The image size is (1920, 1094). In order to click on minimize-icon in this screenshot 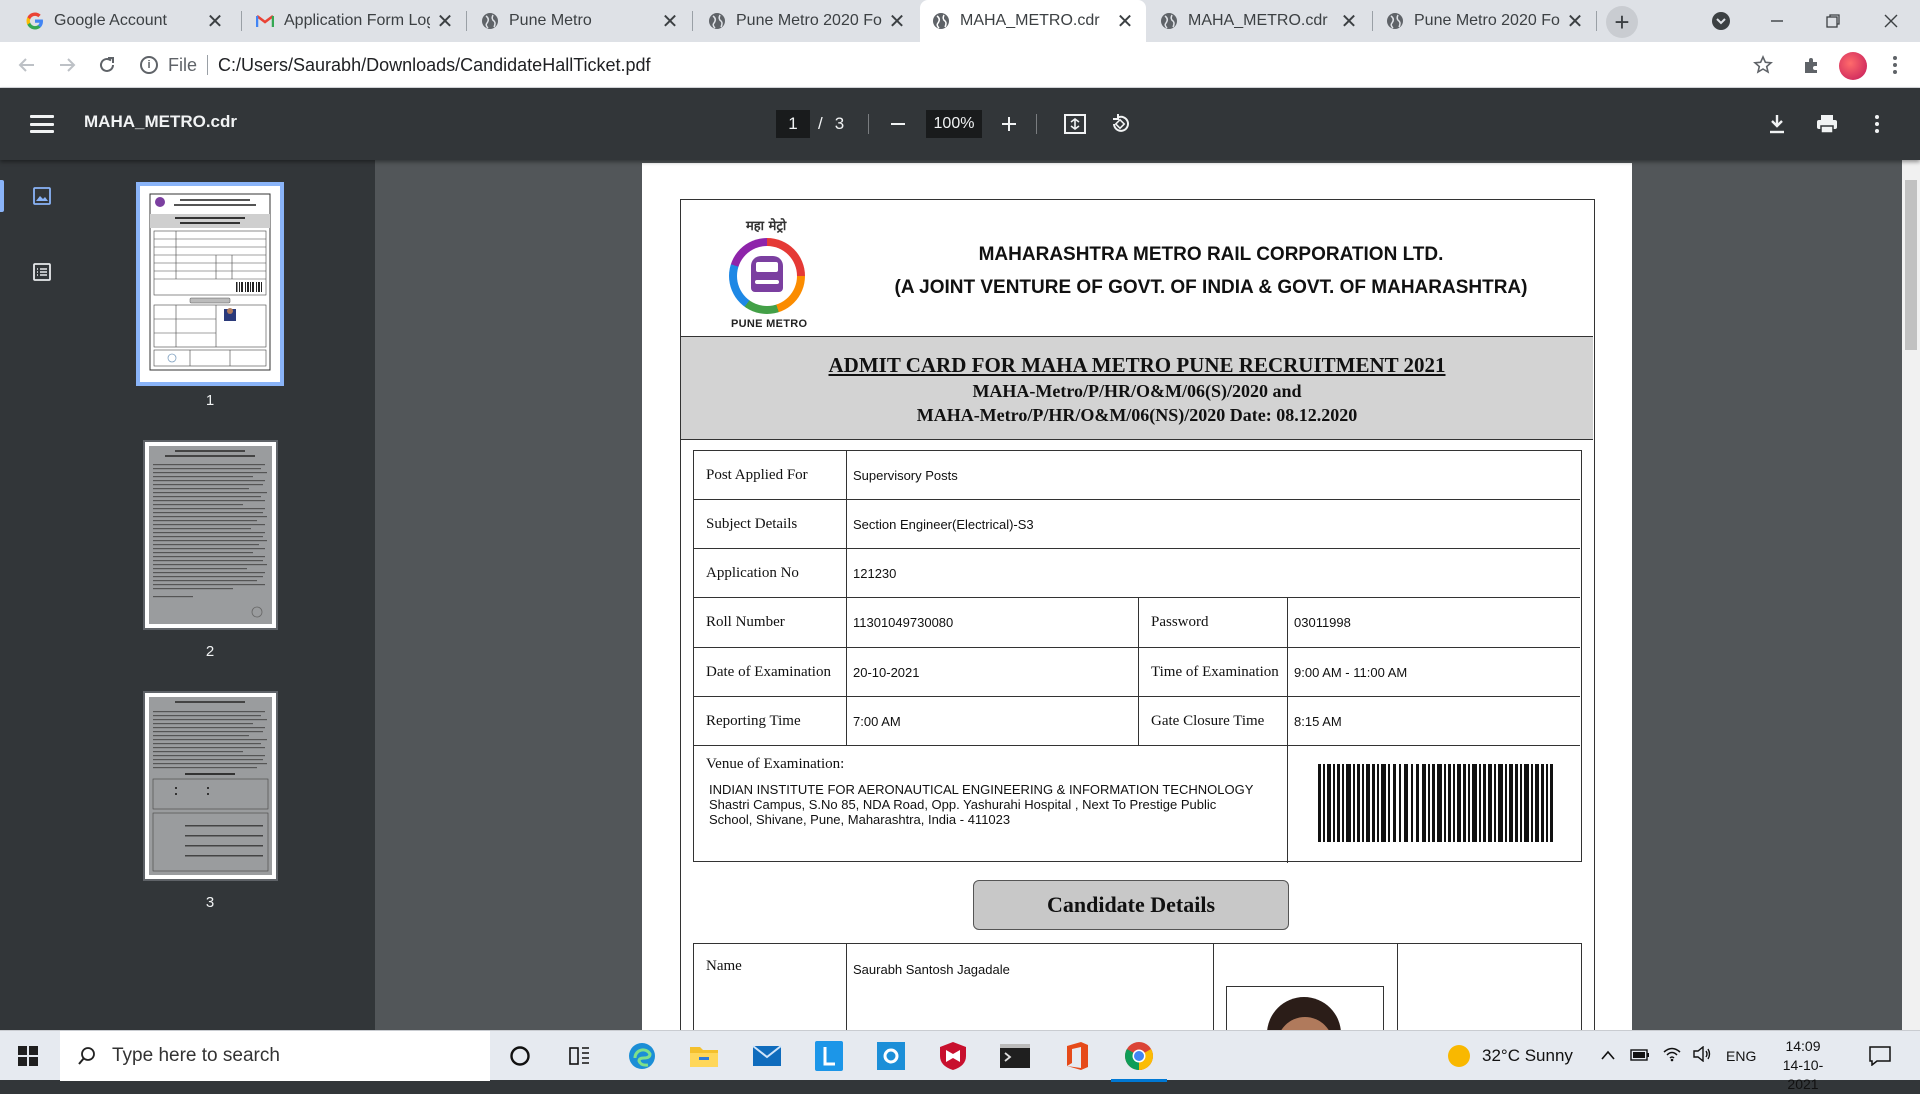, I will do `click(1777, 21)`.